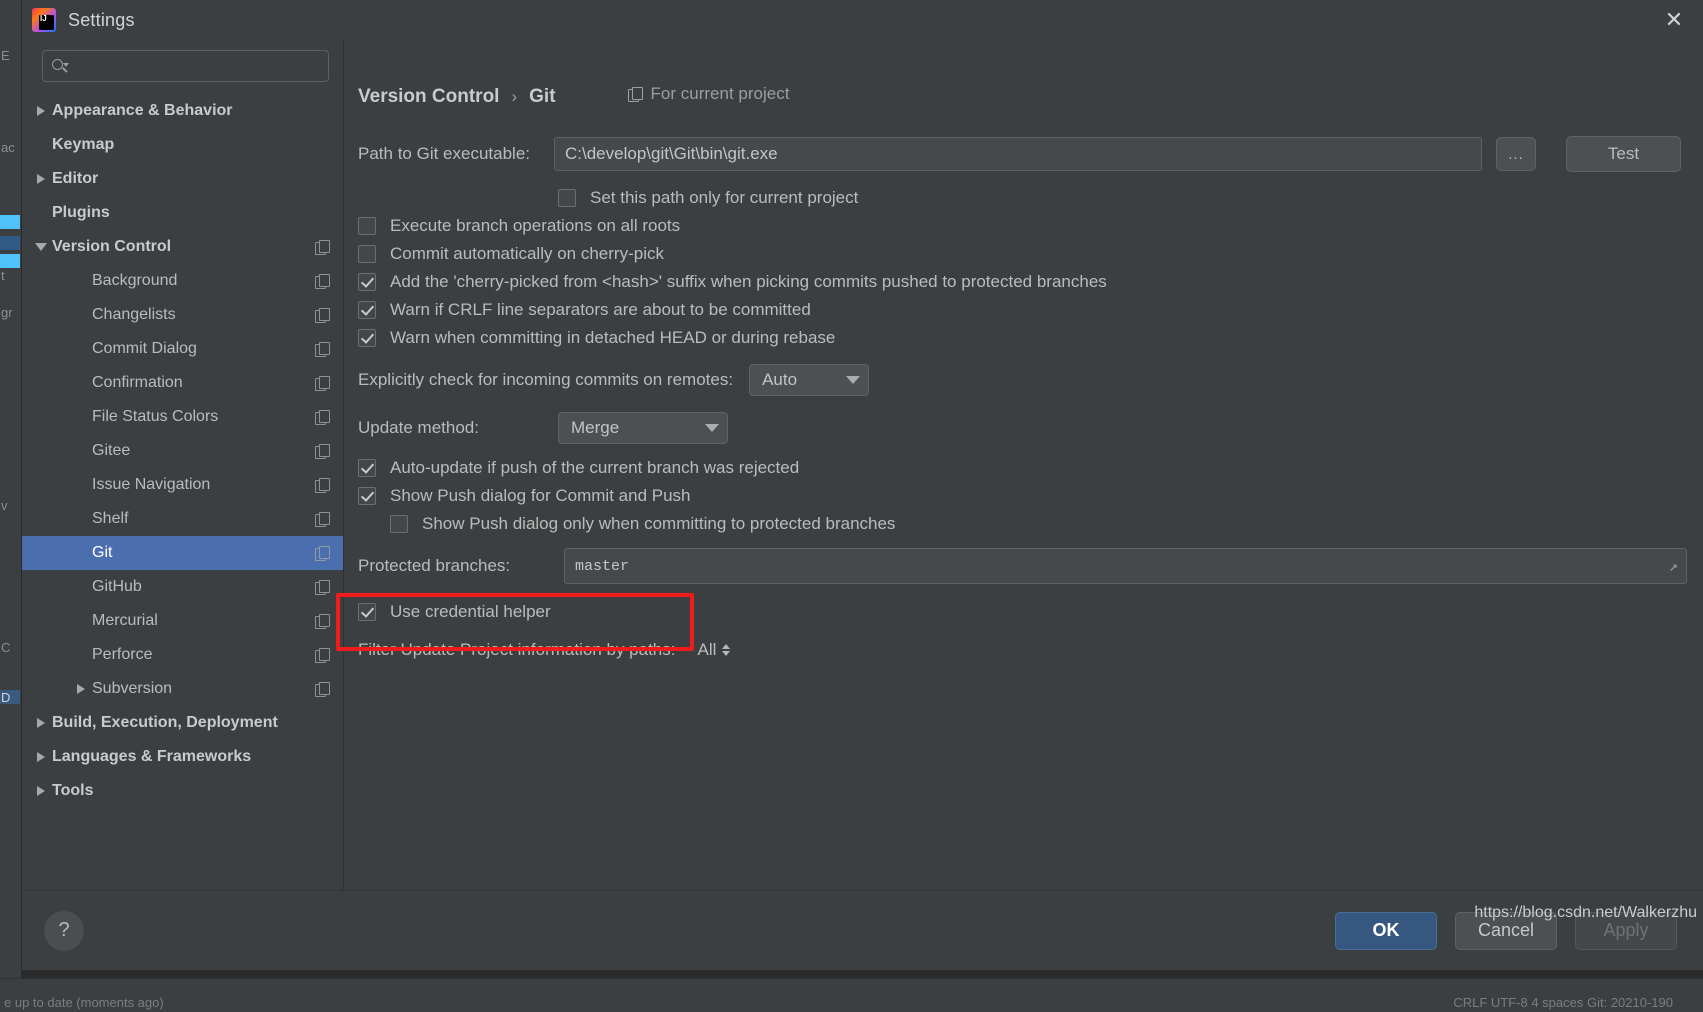  What do you see at coordinates (182, 315) in the screenshot?
I see `sidebar-item-changelists: Changelists` at bounding box center [182, 315].